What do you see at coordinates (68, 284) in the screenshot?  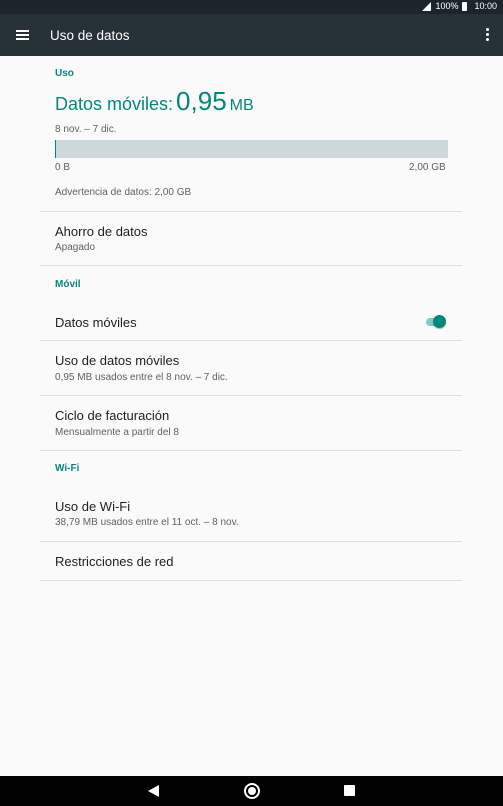 I see `section-label-movil: Móvil` at bounding box center [68, 284].